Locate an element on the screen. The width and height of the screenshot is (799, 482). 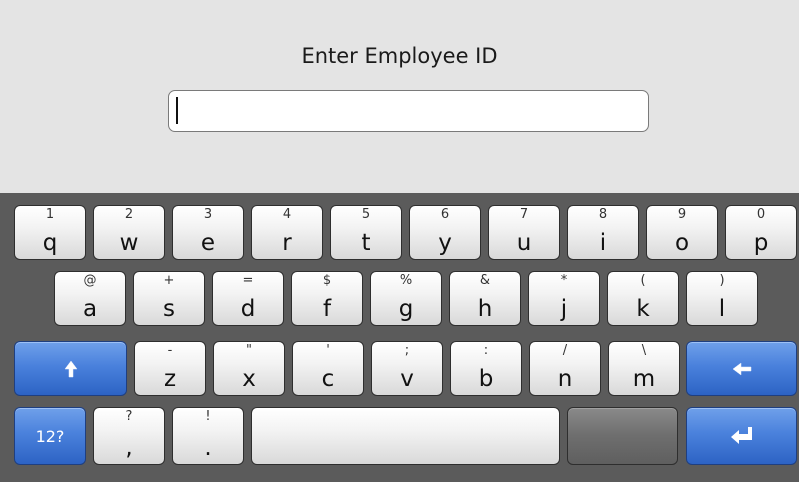
key-alt-label: $ is located at coordinates (327, 280).